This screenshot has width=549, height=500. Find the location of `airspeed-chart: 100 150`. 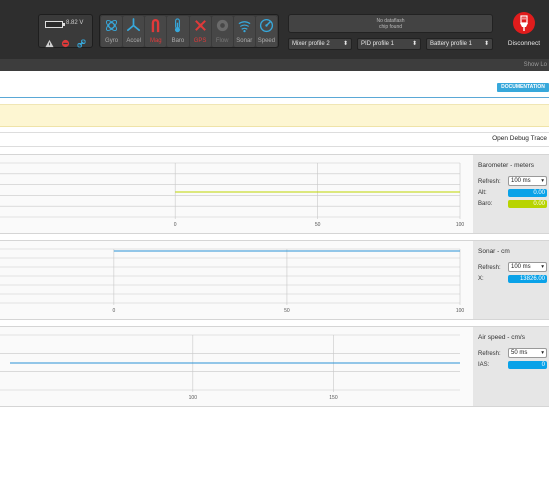

airspeed-chart: 100 150 is located at coordinates (230, 367).